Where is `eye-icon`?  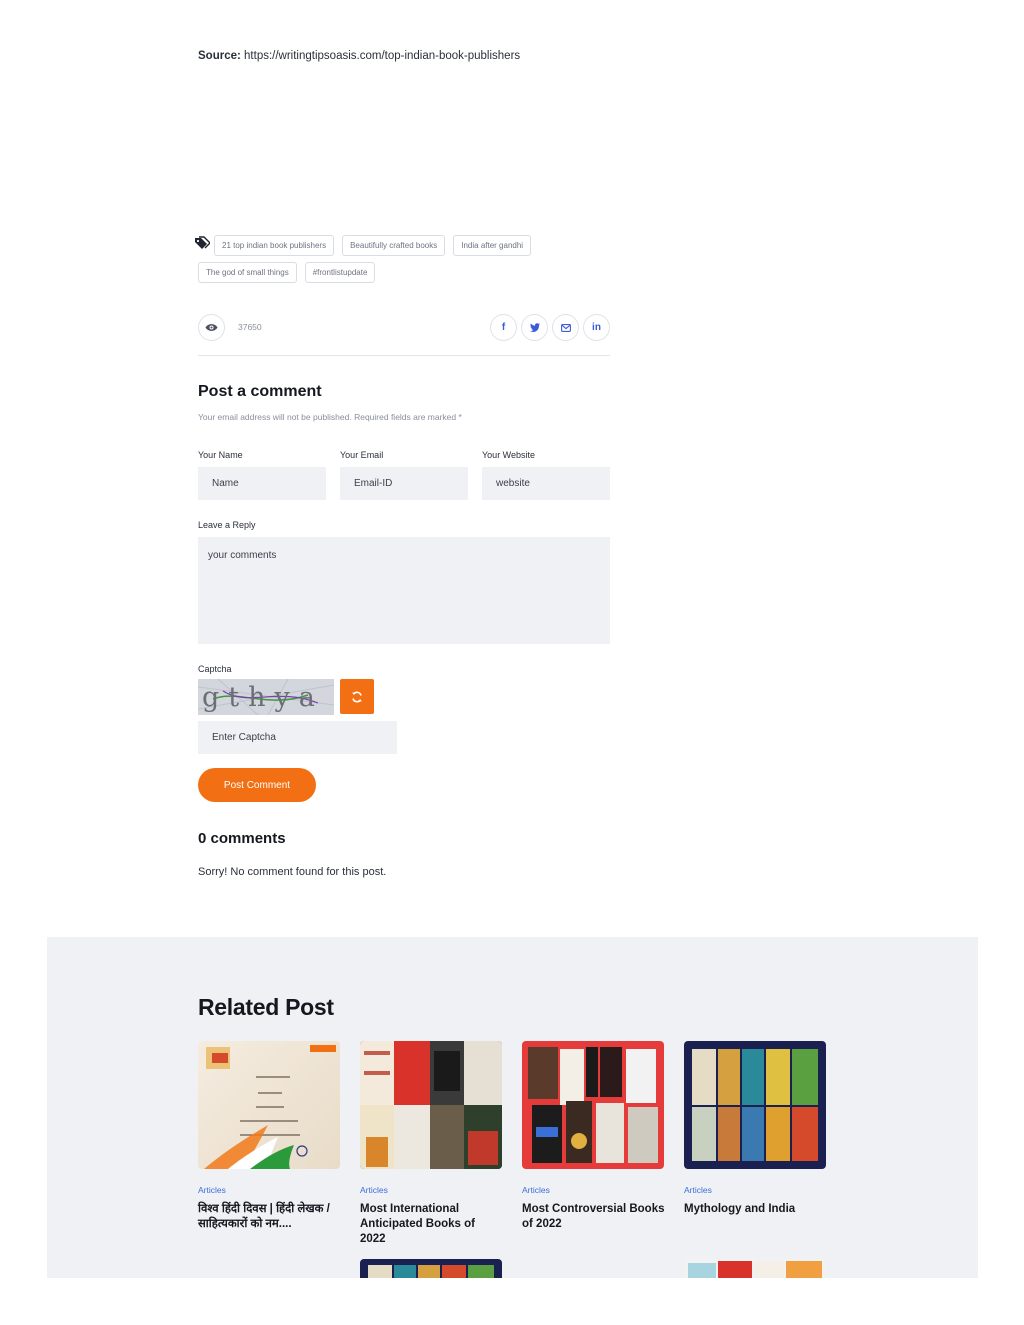
eye-icon is located at coordinates (211, 327).